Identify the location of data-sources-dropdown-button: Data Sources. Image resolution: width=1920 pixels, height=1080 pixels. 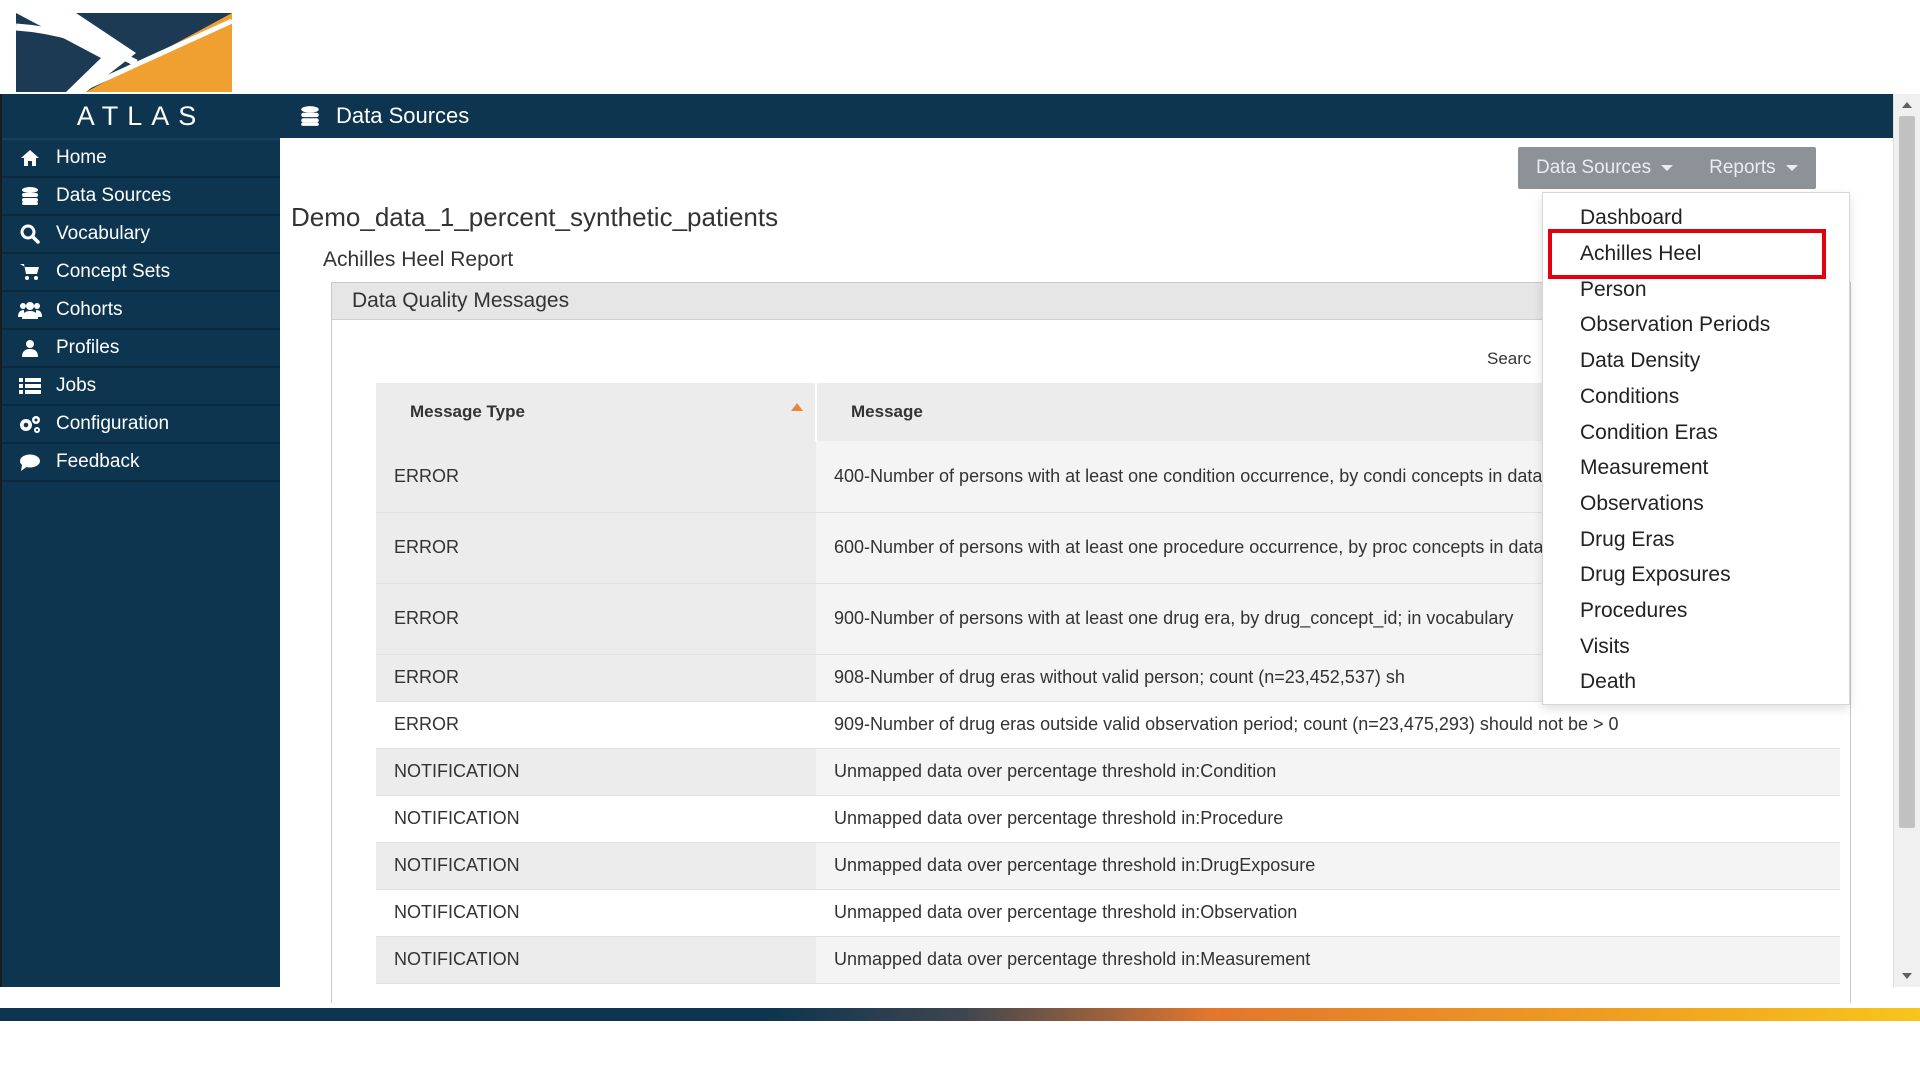
(1604, 168).